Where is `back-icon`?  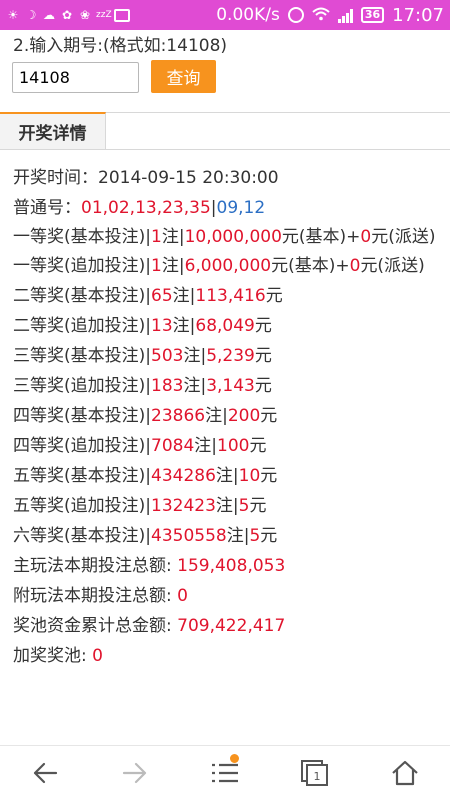
back-icon is located at coordinates (45, 773).